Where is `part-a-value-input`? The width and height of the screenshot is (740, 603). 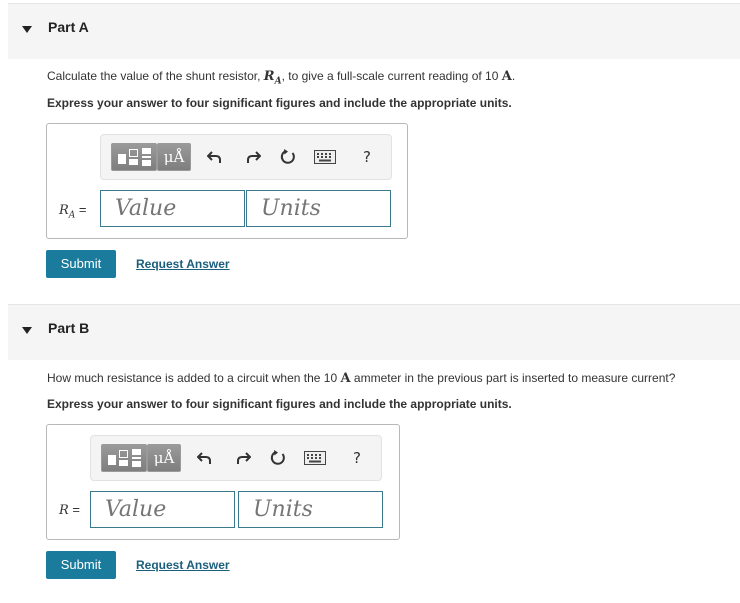
part-a-value-input is located at coordinates (172, 208).